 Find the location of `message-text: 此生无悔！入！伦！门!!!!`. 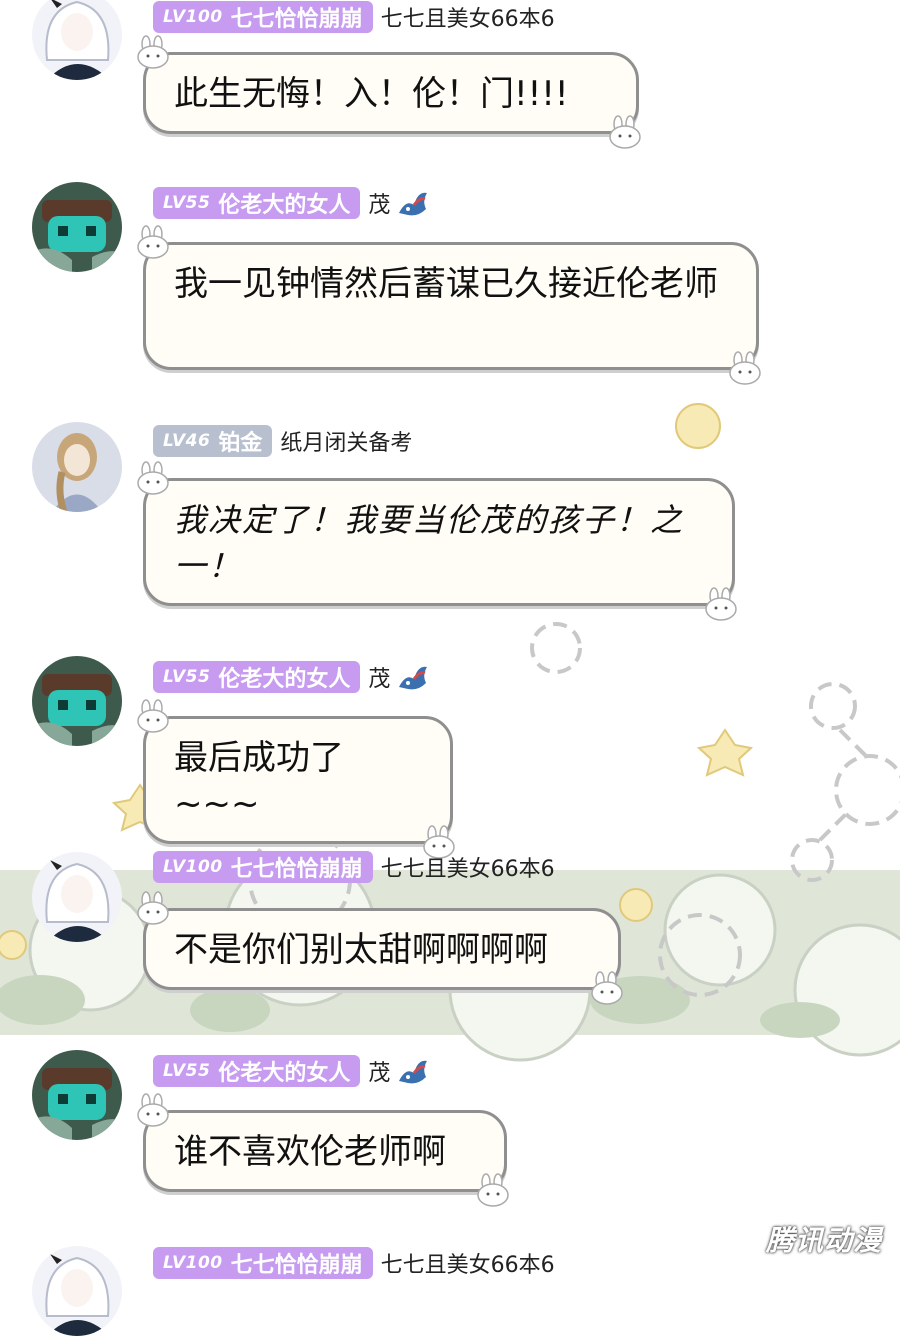

message-text: 此生无悔！入！伦！门!!!! is located at coordinates (371, 94).